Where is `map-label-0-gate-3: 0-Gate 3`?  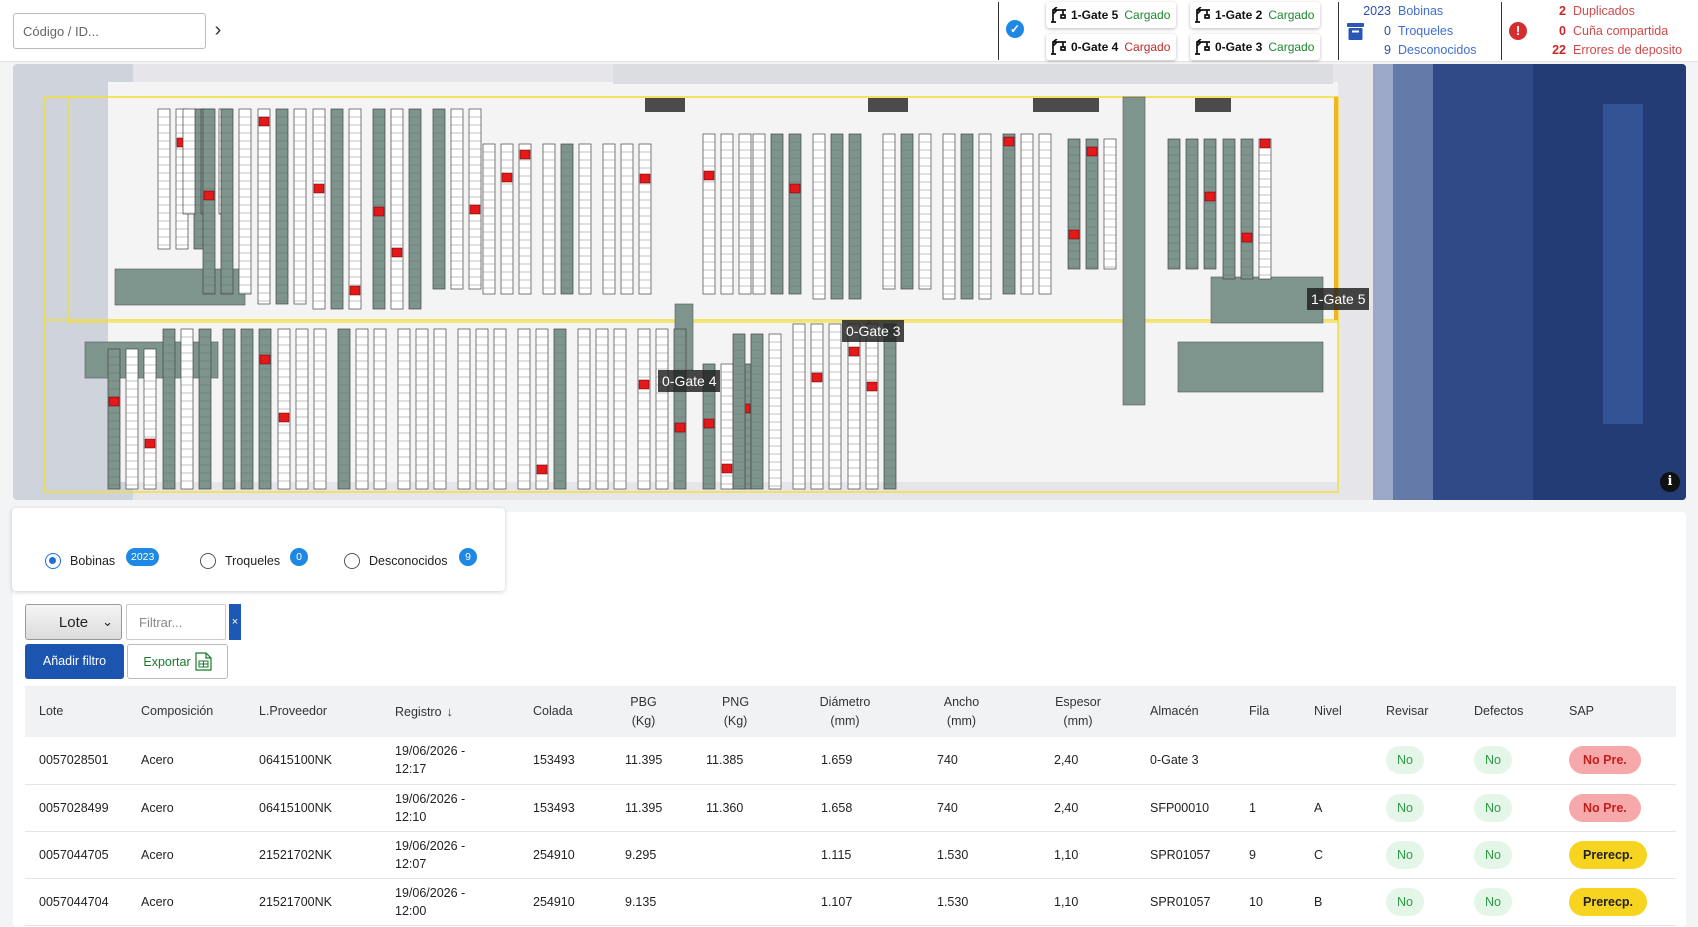 map-label-0-gate-3: 0-Gate 3 is located at coordinates (873, 331).